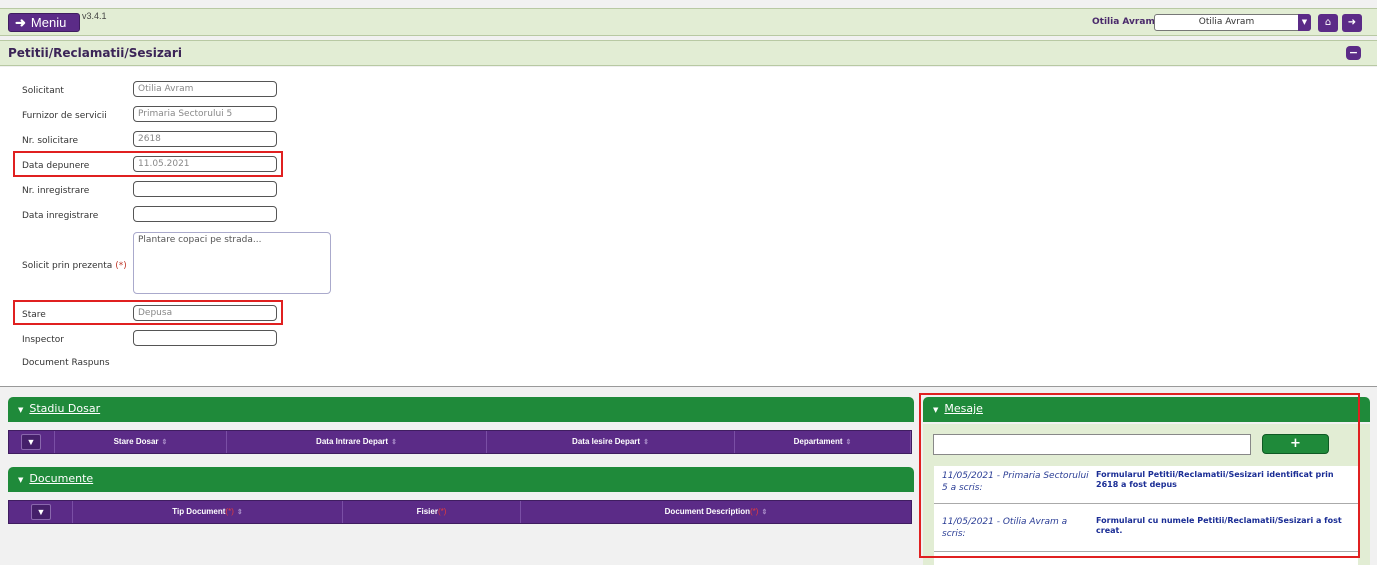  Describe the element at coordinates (205, 214) in the screenshot. I see `data-inregistrare-field` at that location.